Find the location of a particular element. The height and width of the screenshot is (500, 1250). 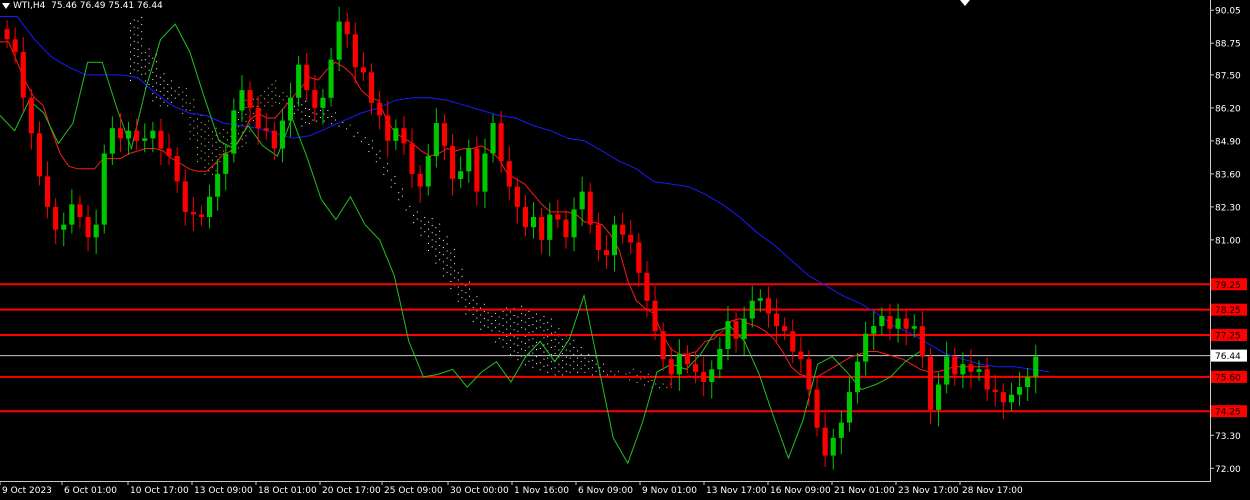

chart-shift-marker-icon is located at coordinates (965, 3).